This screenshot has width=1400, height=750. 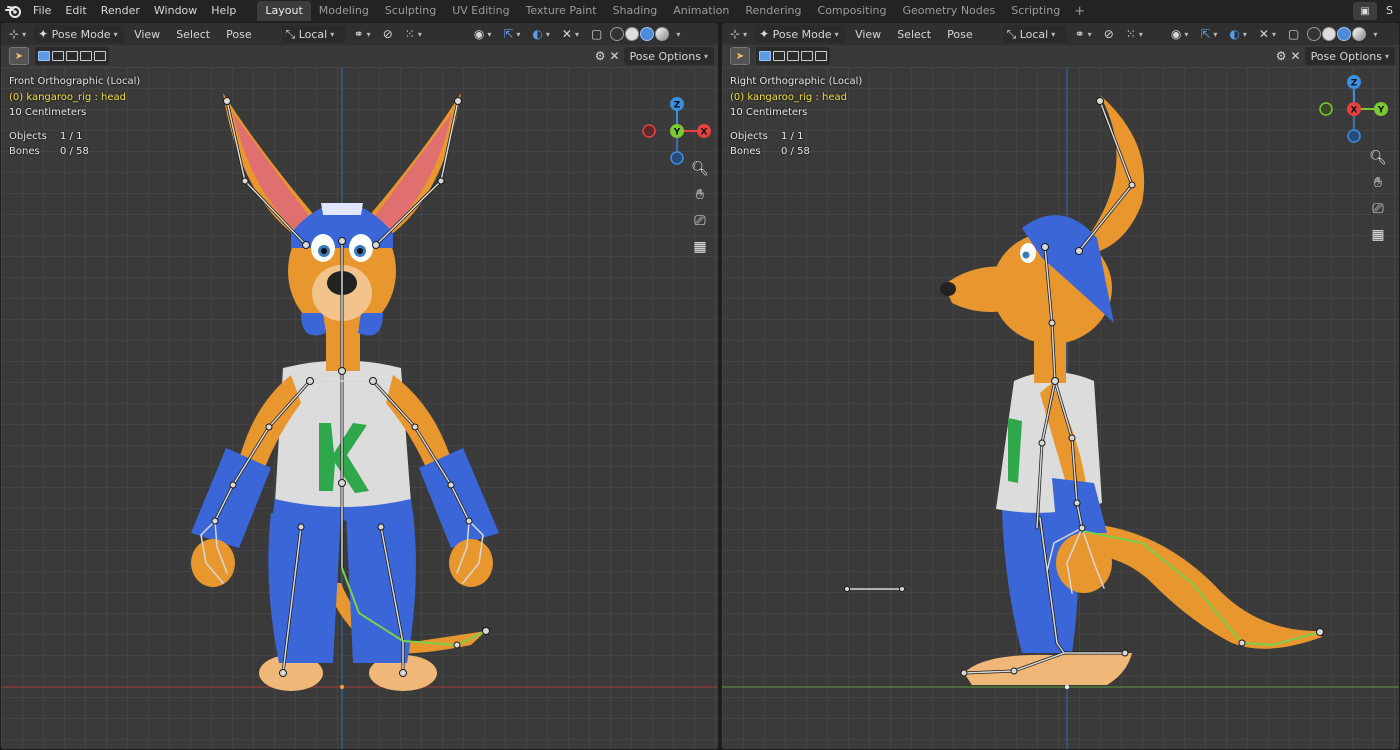 What do you see at coordinates (1079, 11) in the screenshot?
I see `add-workspace-button: +` at bounding box center [1079, 11].